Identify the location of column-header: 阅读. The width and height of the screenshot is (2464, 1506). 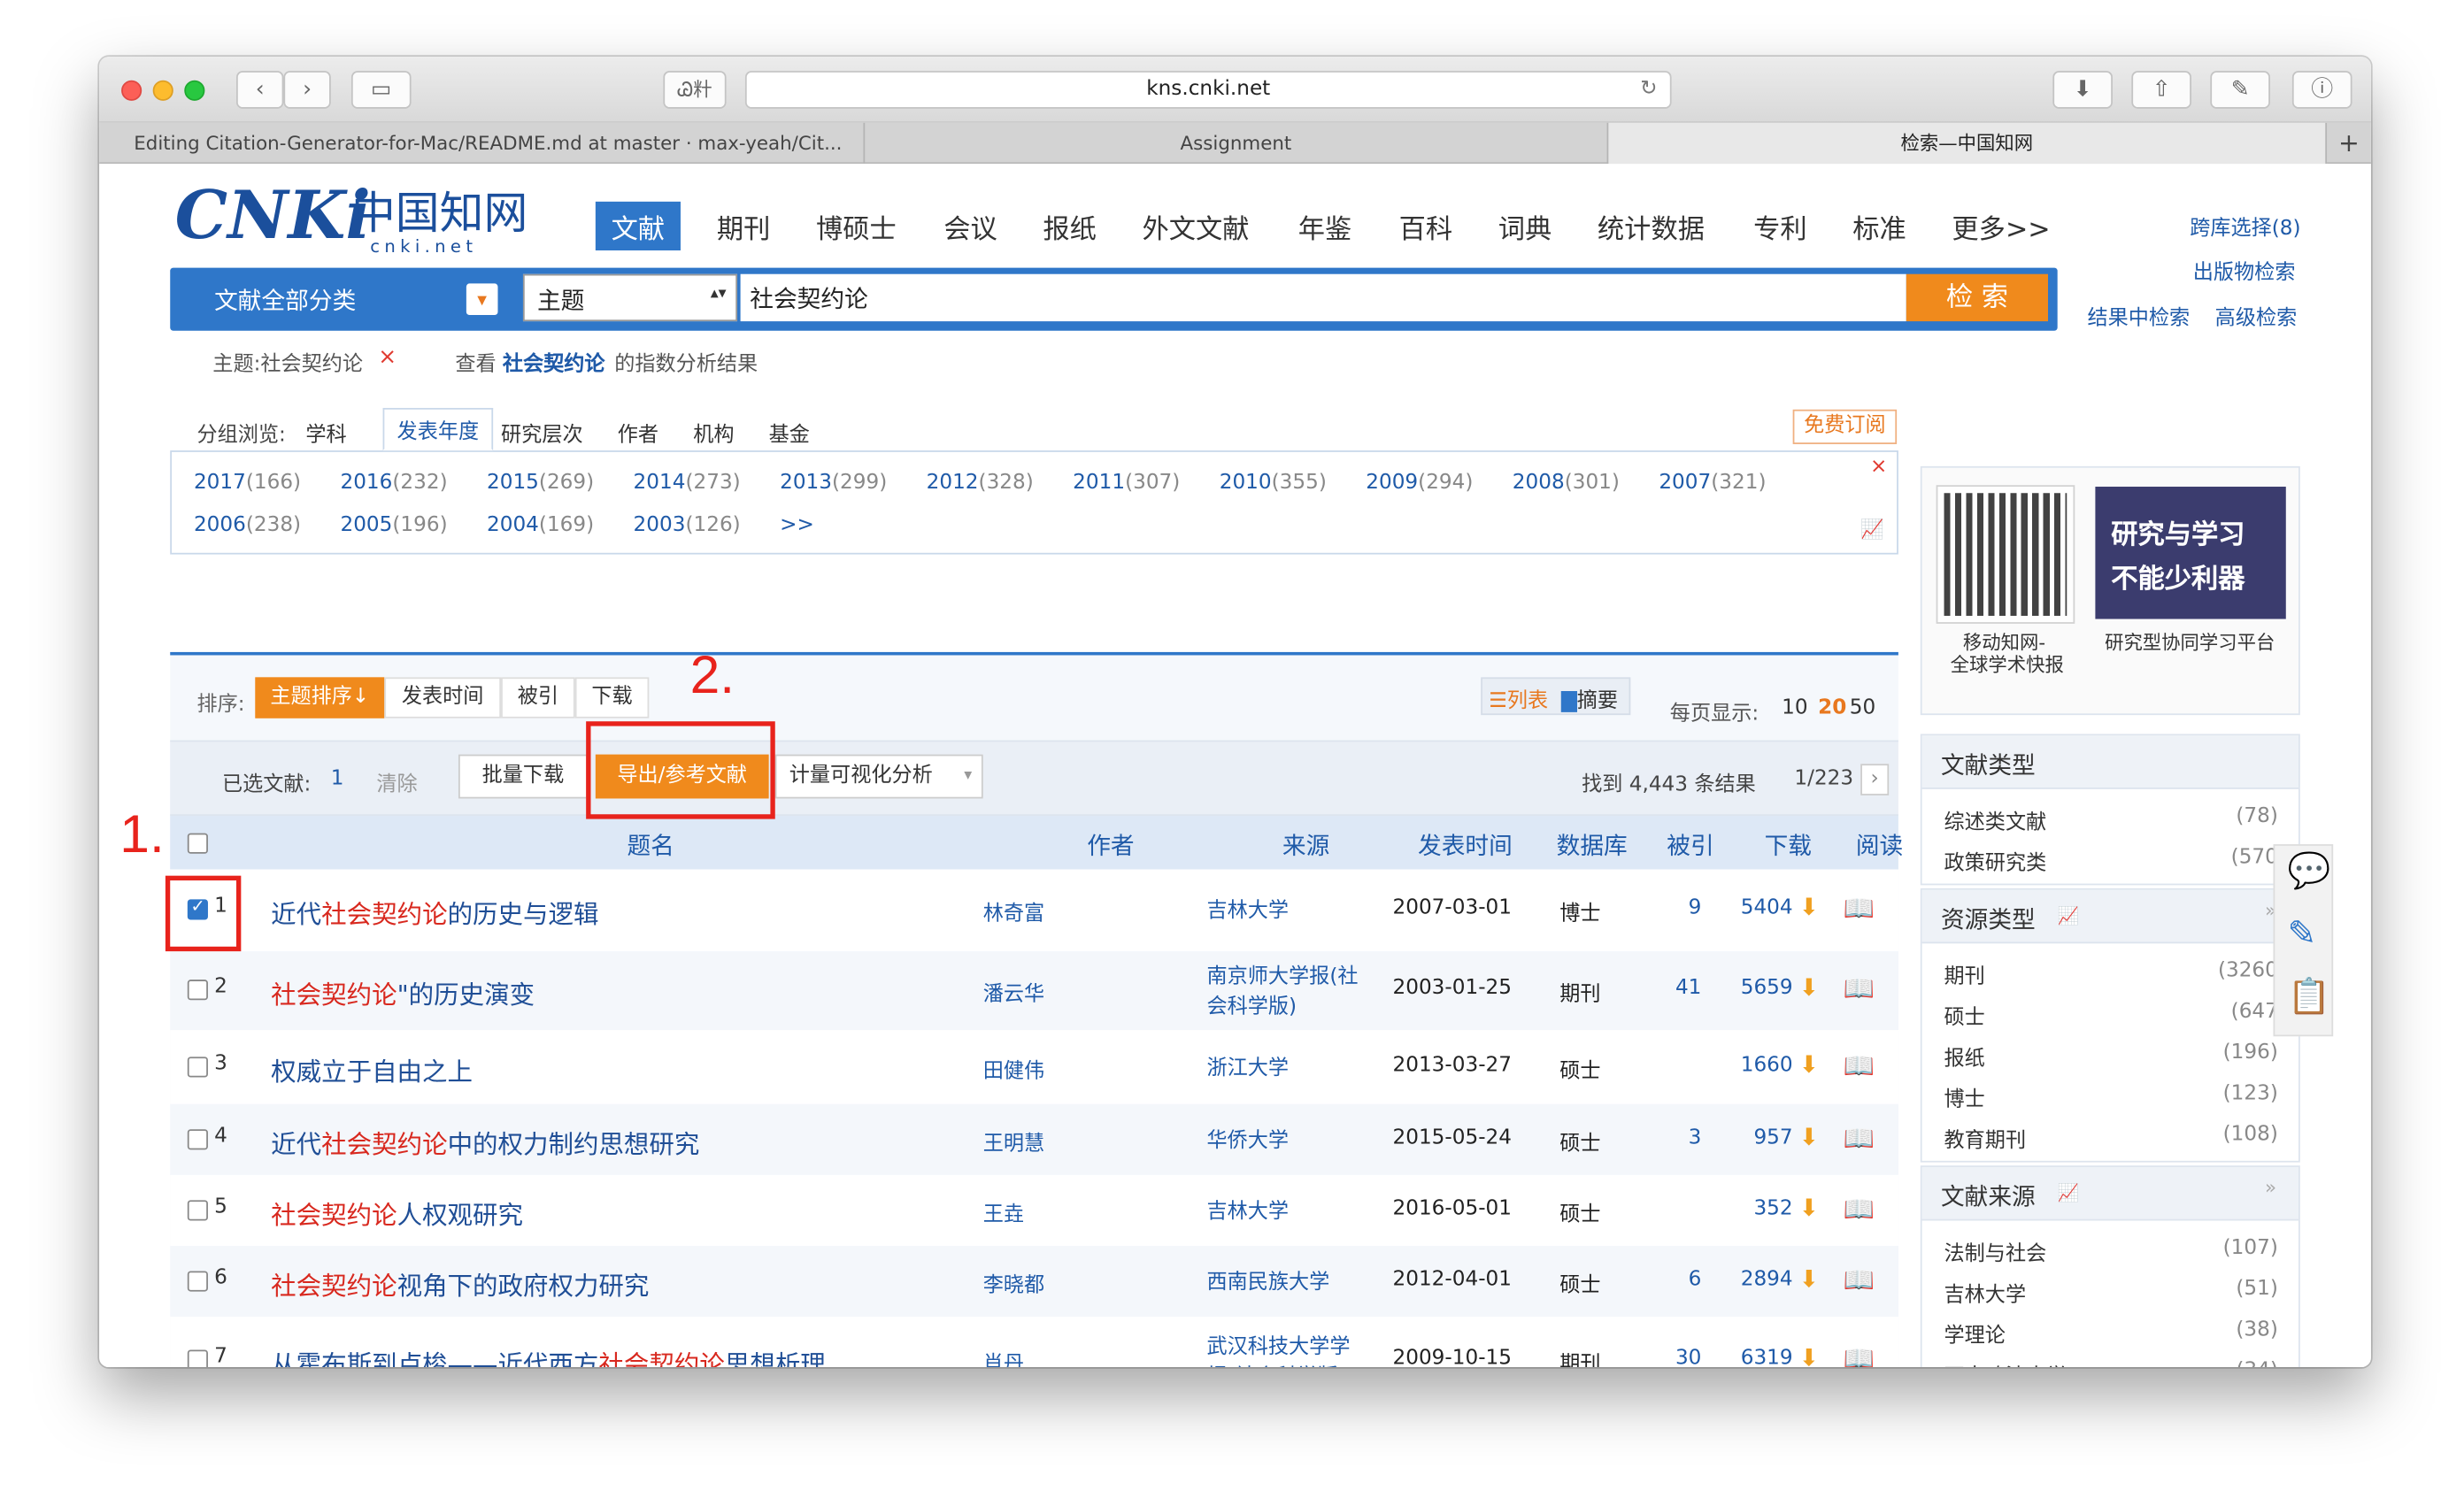
(1879, 845).